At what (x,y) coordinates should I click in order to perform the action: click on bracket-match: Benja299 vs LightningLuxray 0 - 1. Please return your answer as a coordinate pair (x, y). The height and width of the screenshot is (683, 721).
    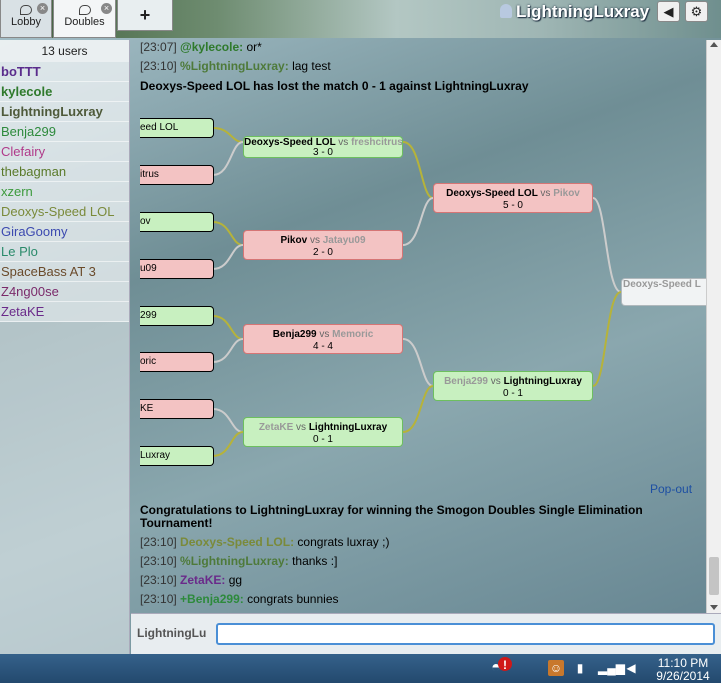
    Looking at the image, I should click on (513, 386).